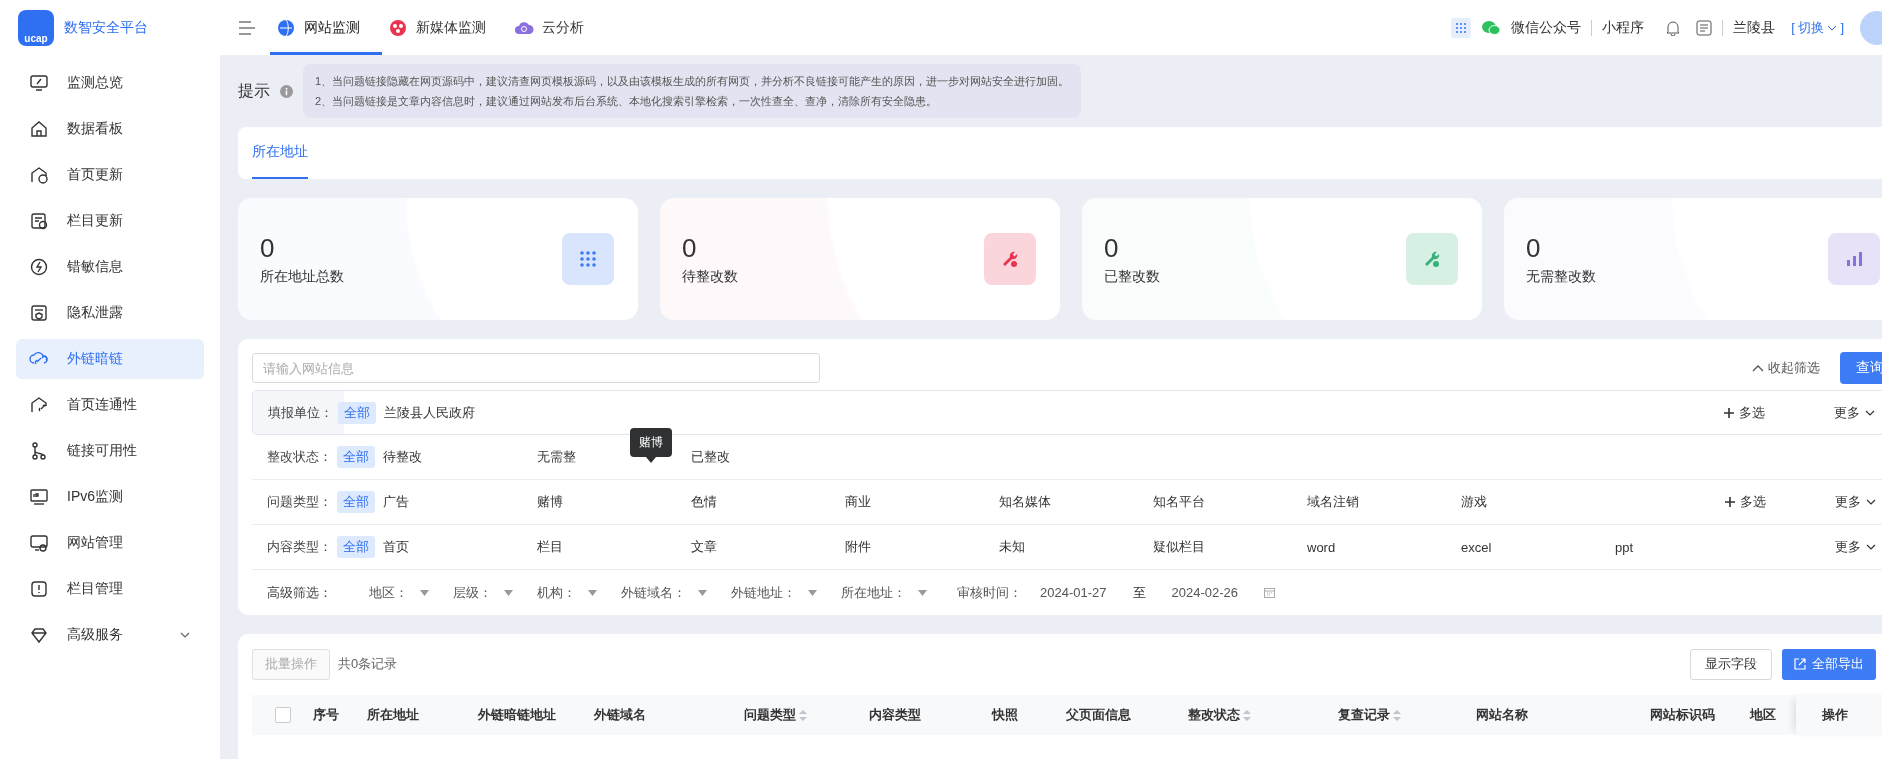  Describe the element at coordinates (110, 221) in the screenshot. I see `sidebar-item: 栏目更新` at that location.